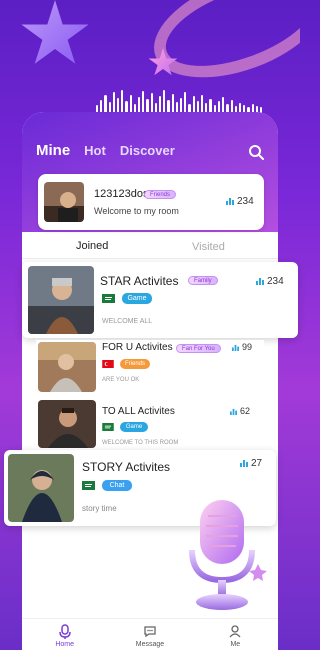 This screenshot has width=320, height=650. I want to click on room-title: STORY Activites, so click(126, 467).